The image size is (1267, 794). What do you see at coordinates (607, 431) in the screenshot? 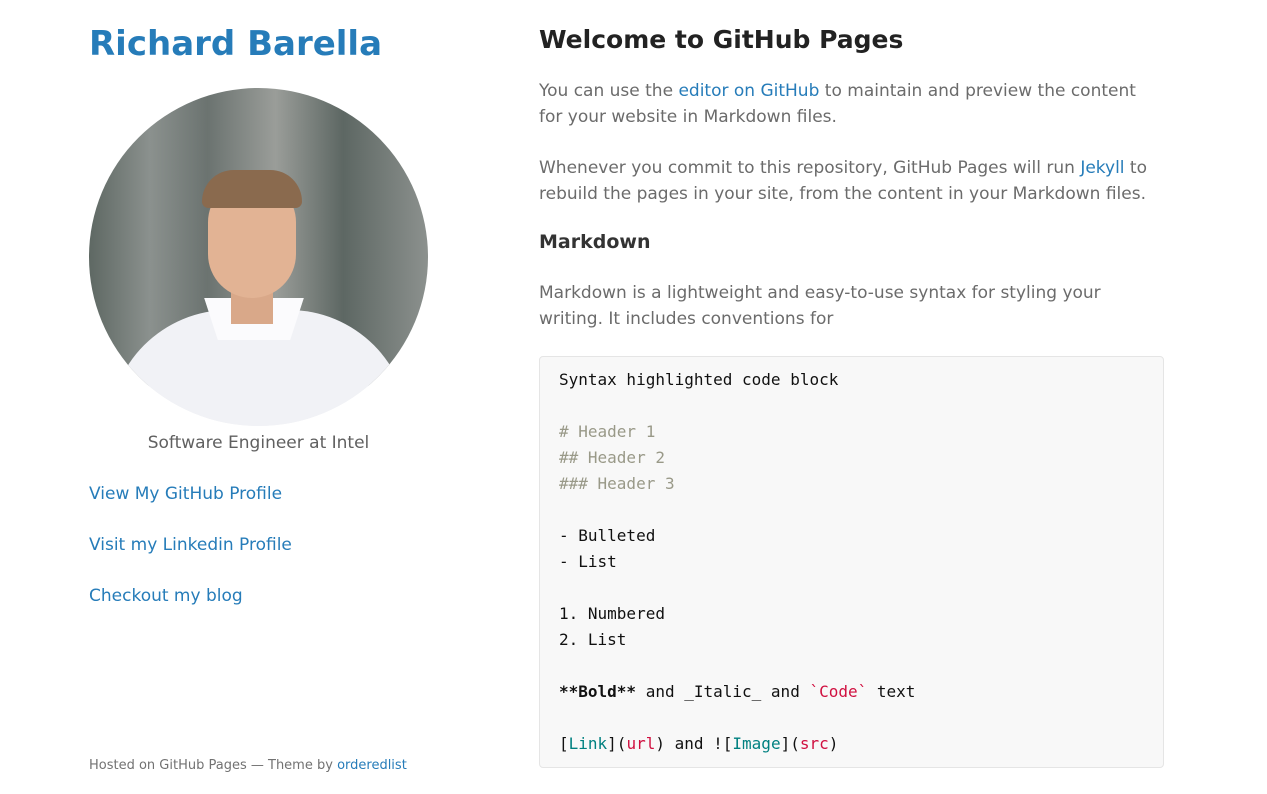
I see `code-line: # Header 1` at bounding box center [607, 431].